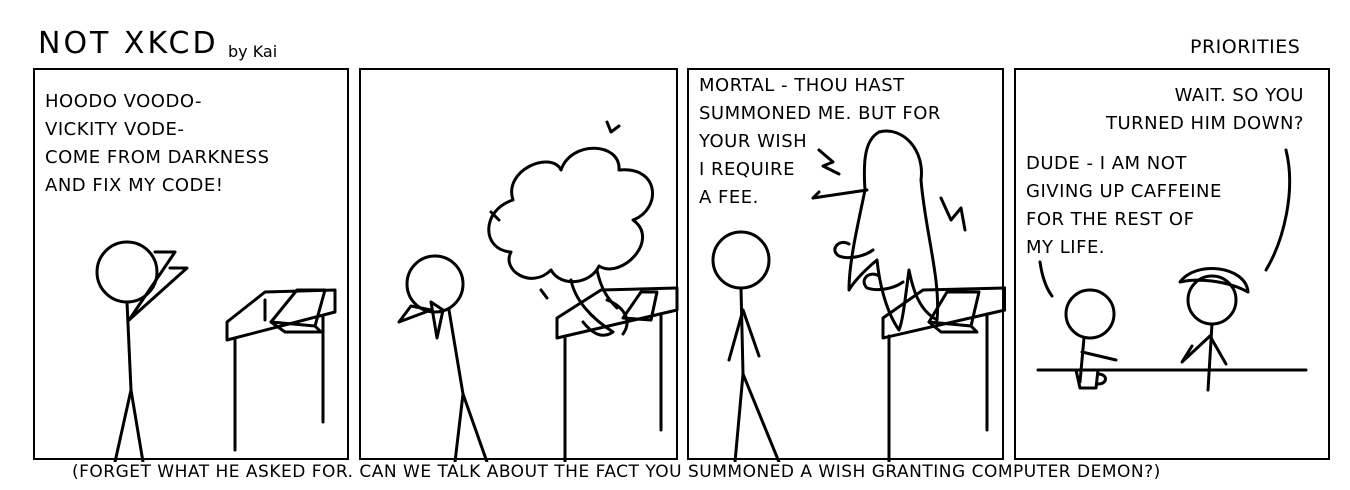  Describe the element at coordinates (1214, 329) in the screenshot. I see `stick-figure-hat` at that location.